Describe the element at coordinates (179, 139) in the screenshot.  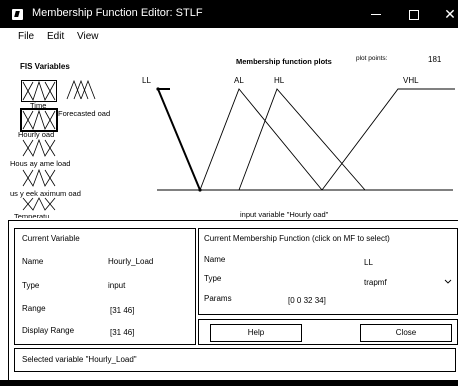
I see `mf-curve-ll` at that location.